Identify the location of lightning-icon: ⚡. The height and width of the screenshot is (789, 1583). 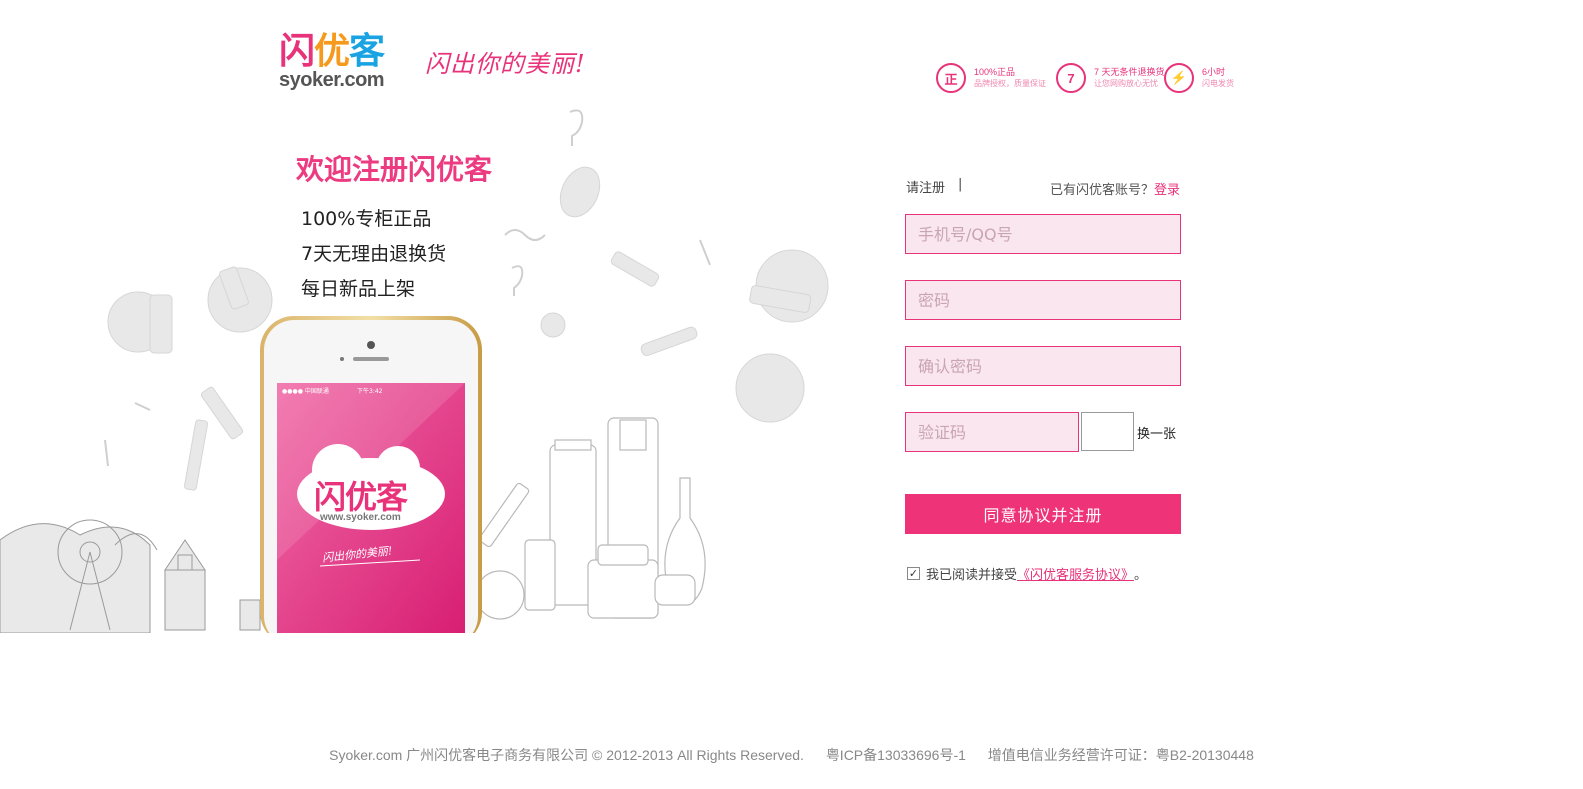
(1179, 78).